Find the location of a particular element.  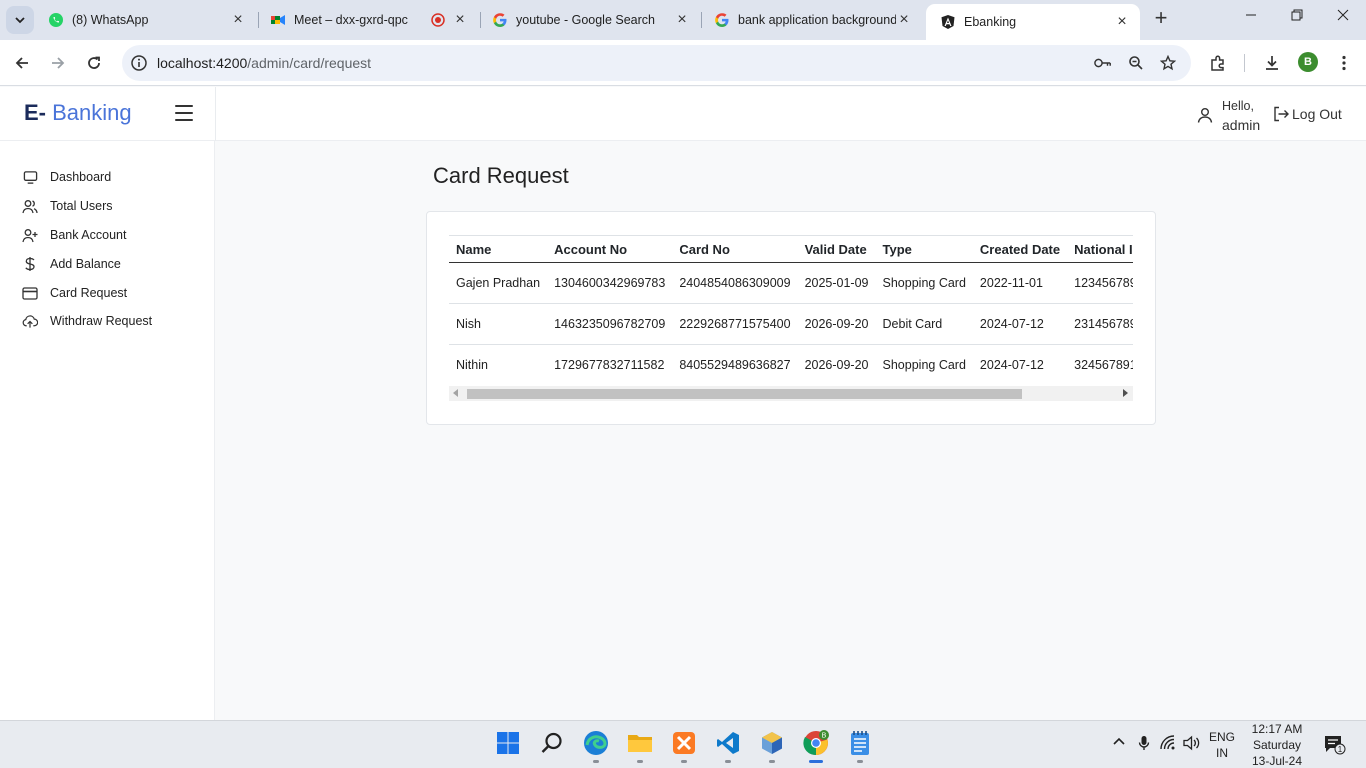

logout-button: Log Out is located at coordinates (1307, 114).